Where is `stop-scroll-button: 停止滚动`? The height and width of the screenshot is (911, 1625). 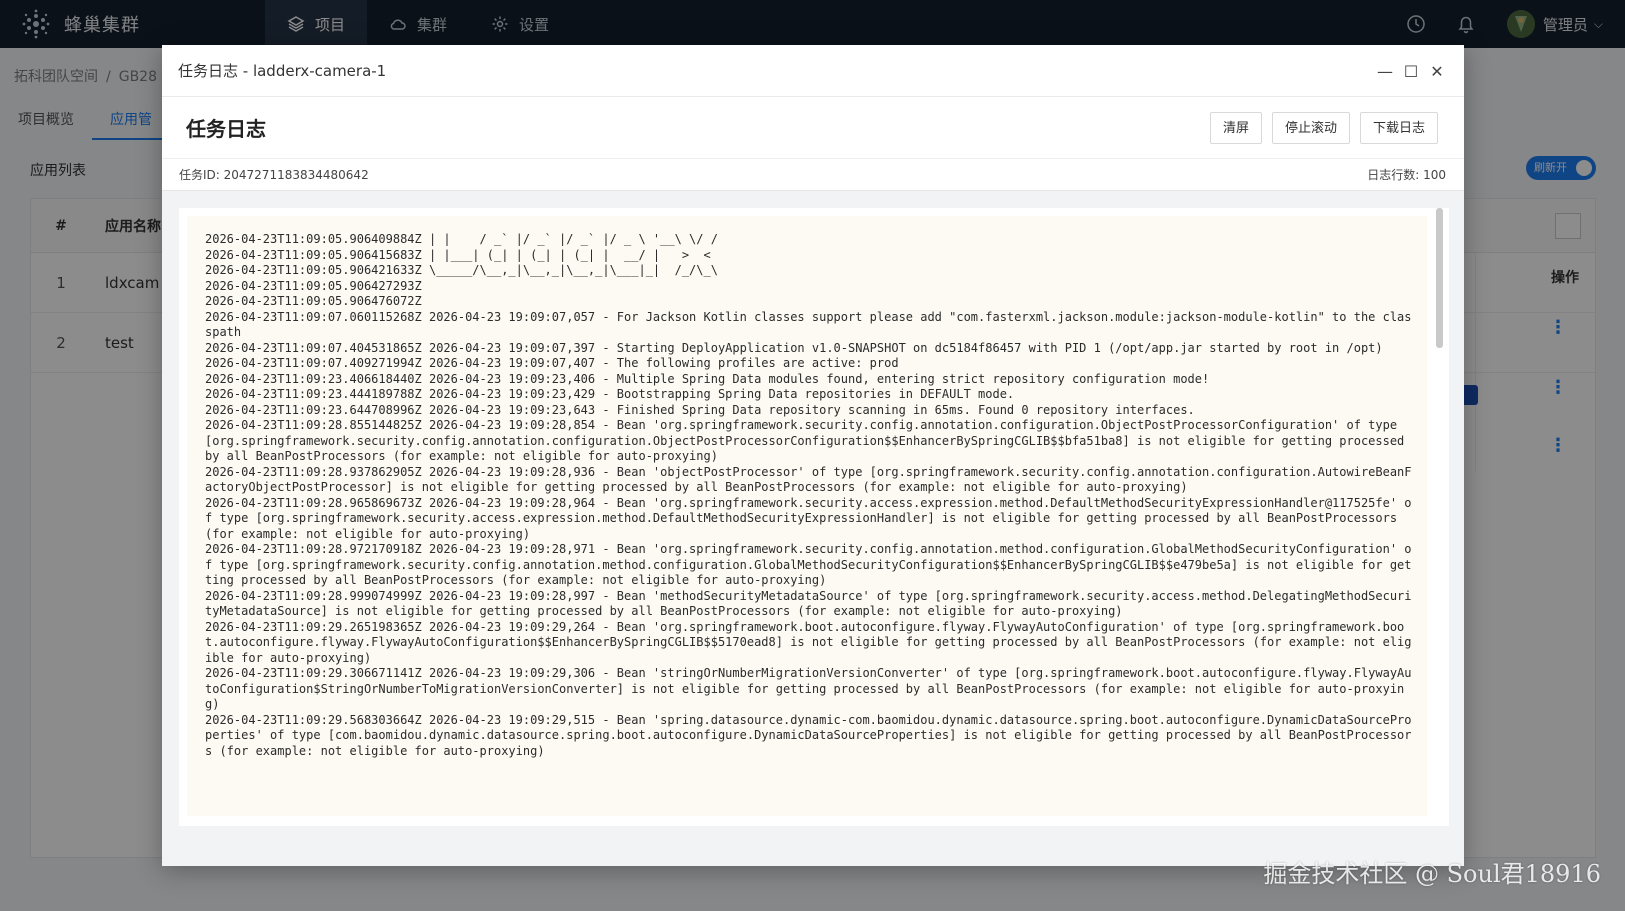
stop-scroll-button: 停止滚动 is located at coordinates (1310, 127).